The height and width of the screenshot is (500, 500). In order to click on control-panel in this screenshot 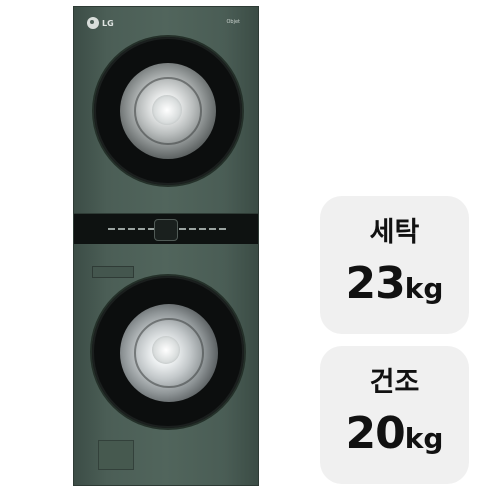, I will do `click(166, 229)`.